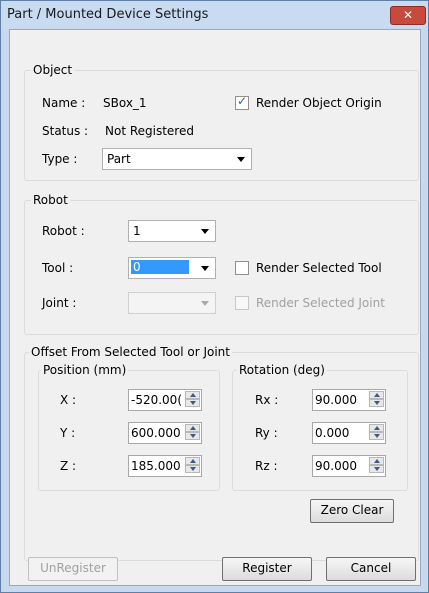 This screenshot has width=429, height=593. Describe the element at coordinates (68, 400) in the screenshot. I see `x-label: X :` at that location.